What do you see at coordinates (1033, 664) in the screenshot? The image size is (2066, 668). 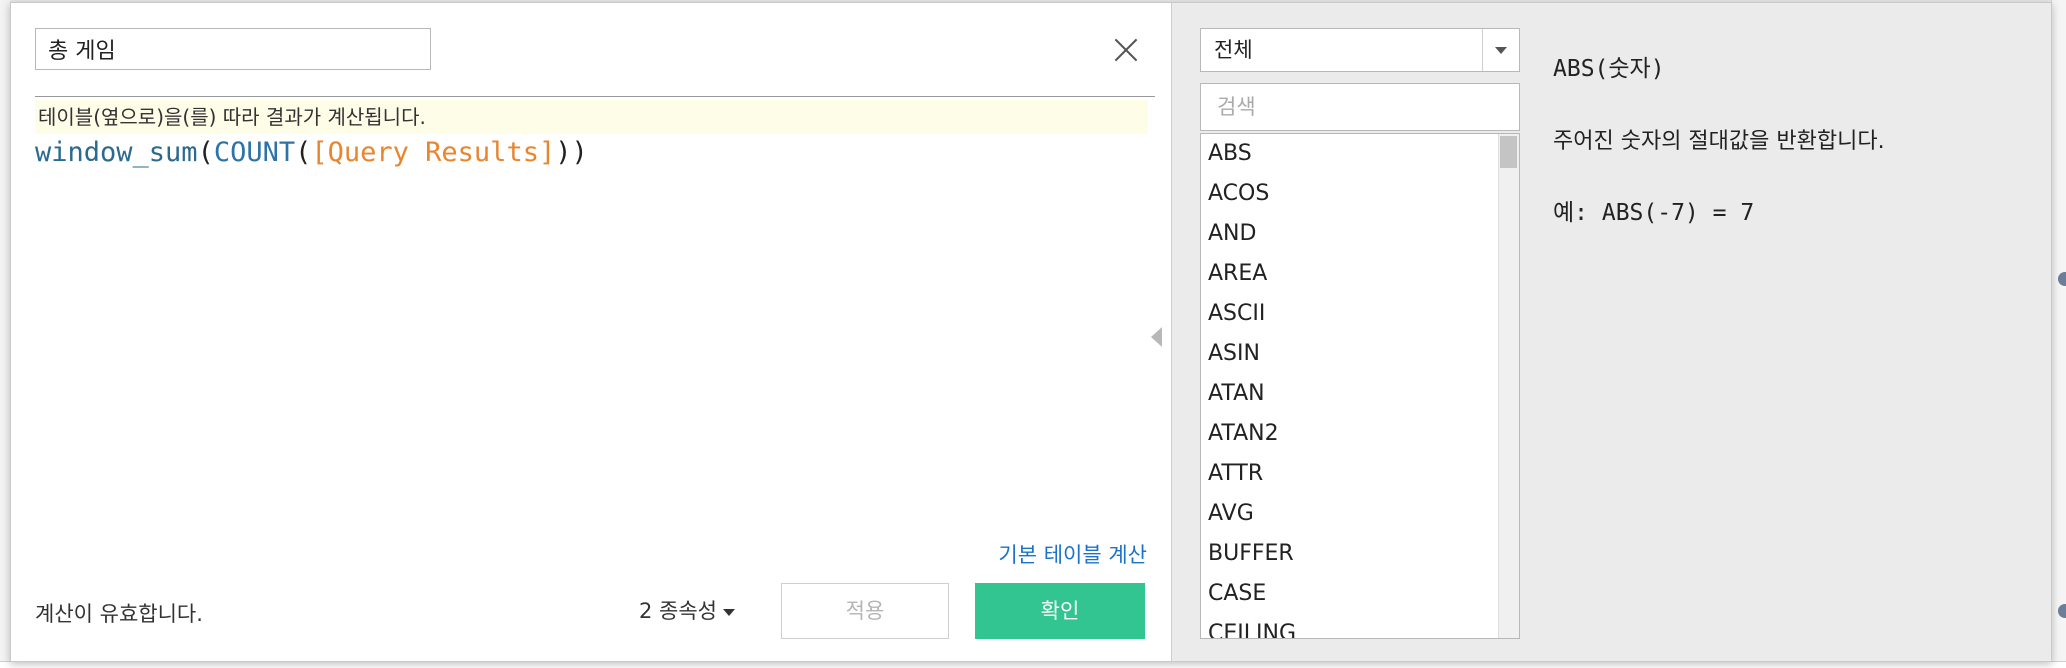 I see `background-axis` at bounding box center [1033, 664].